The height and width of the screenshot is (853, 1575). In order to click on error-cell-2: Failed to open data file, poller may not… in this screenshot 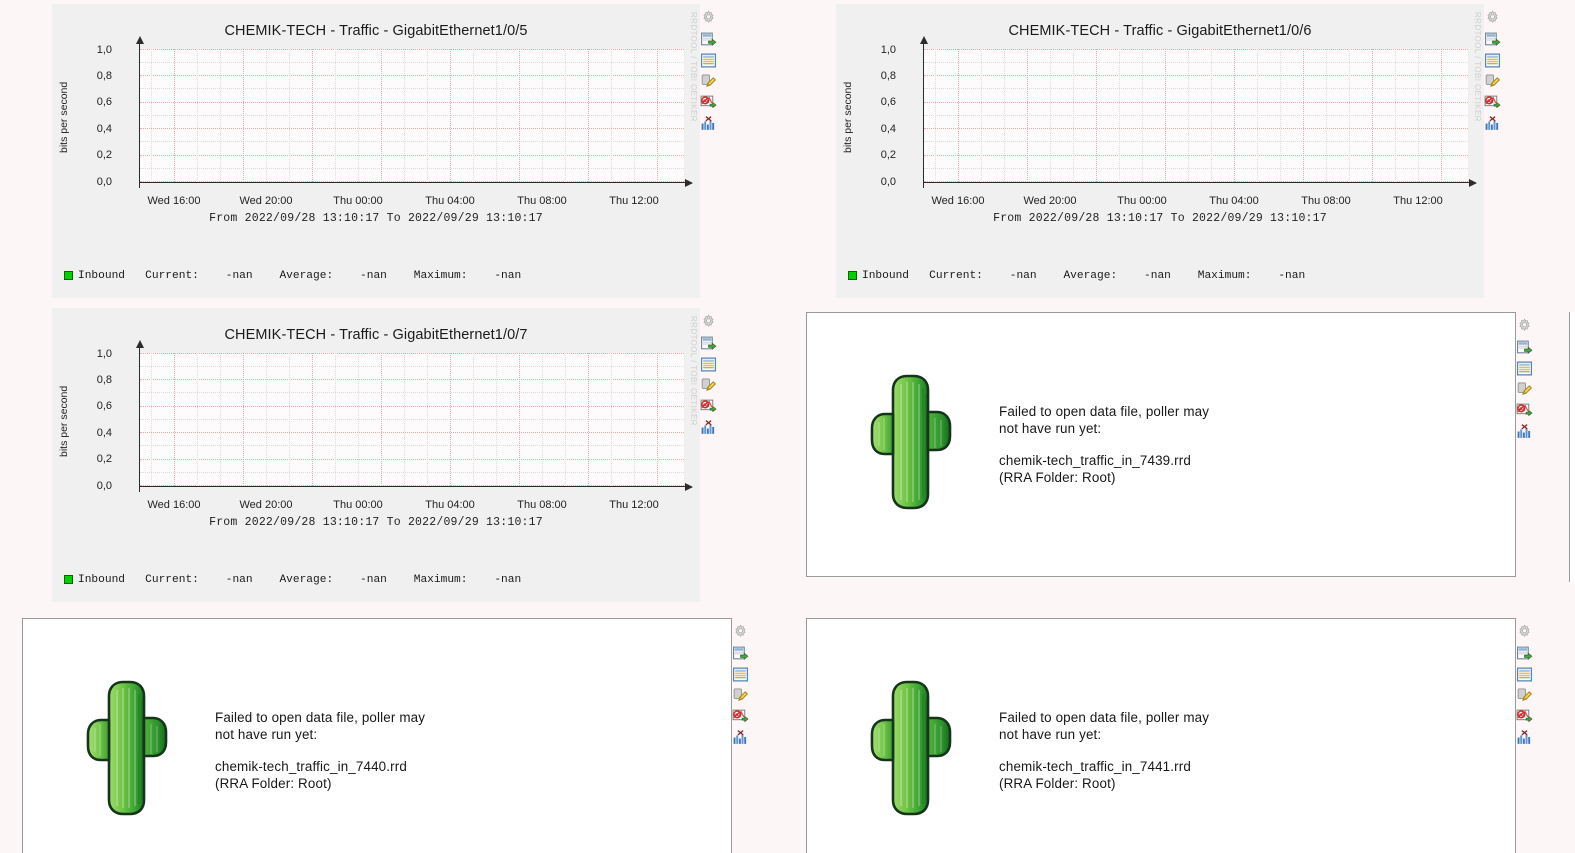, I will do `click(1176, 735)`.